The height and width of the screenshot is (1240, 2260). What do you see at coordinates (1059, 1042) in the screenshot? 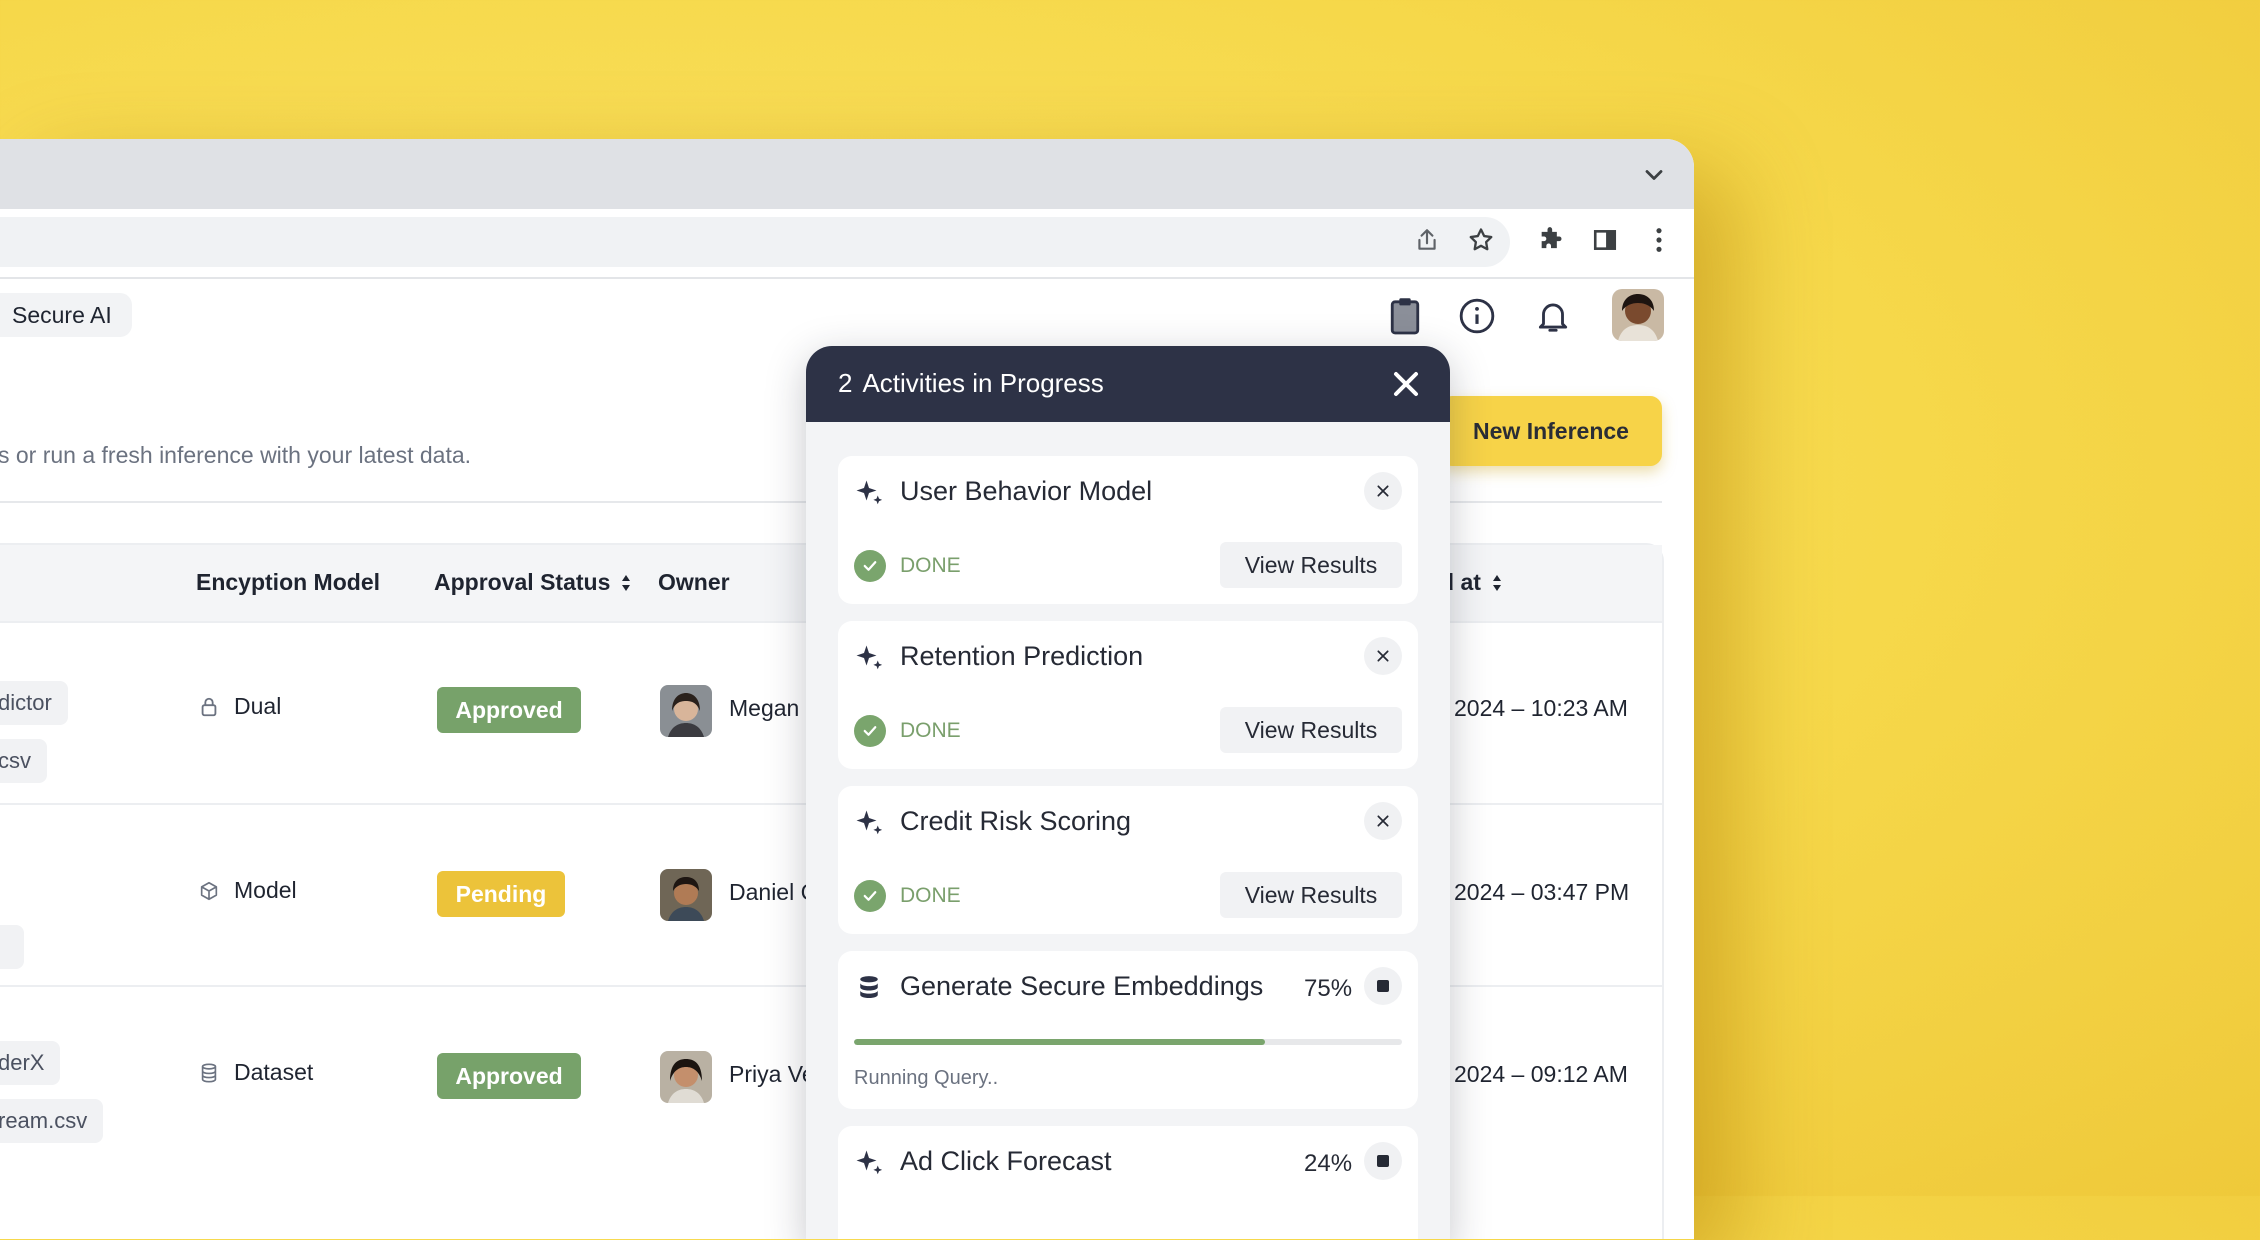
I see `progress-fill` at bounding box center [1059, 1042].